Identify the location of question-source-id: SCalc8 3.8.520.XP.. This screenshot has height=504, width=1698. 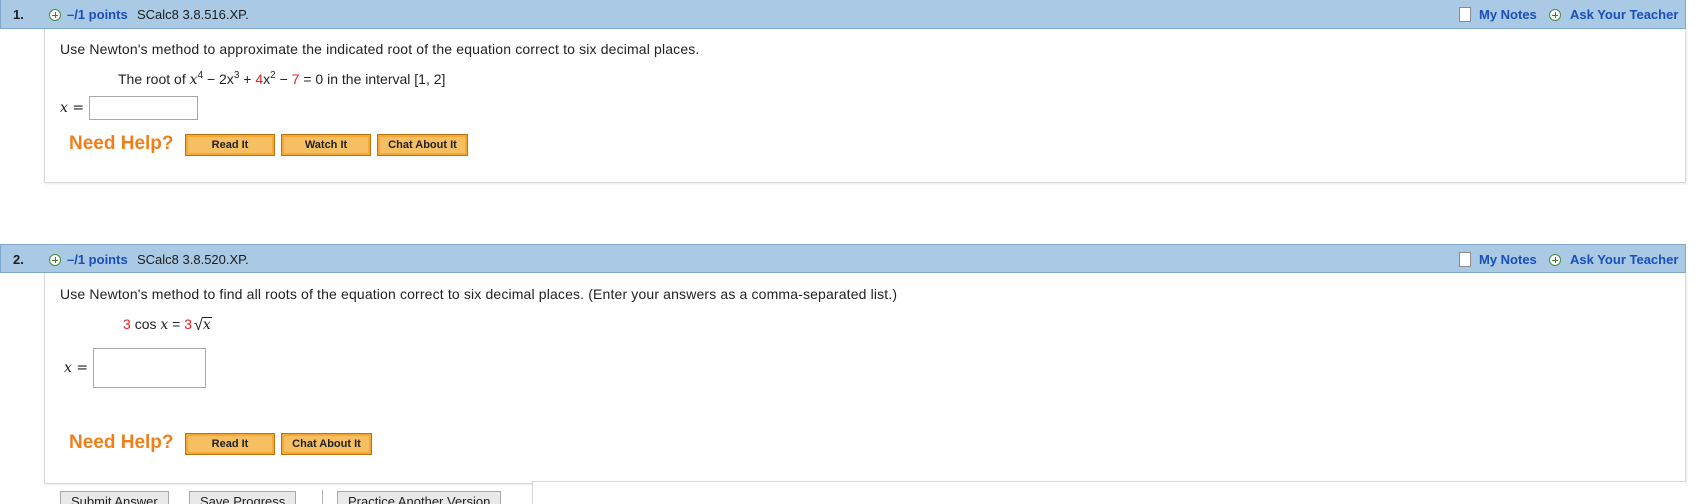
(193, 259).